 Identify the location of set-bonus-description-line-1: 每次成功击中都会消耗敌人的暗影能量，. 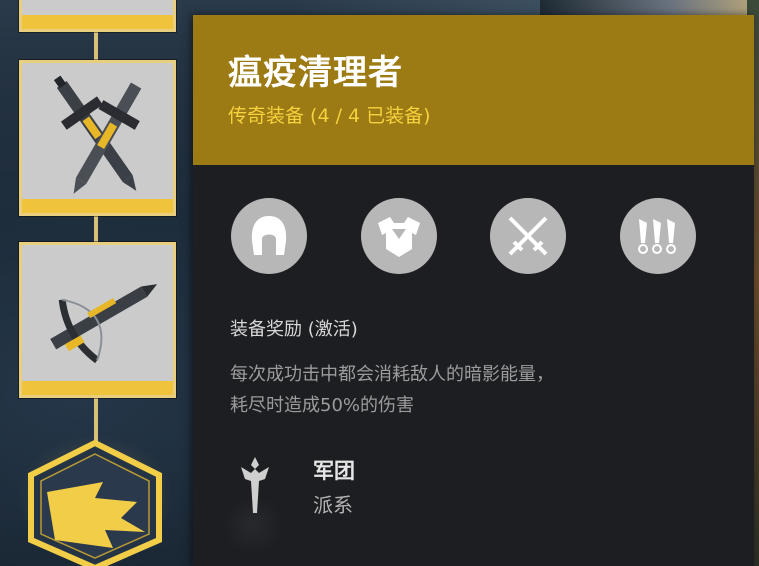
(392, 374).